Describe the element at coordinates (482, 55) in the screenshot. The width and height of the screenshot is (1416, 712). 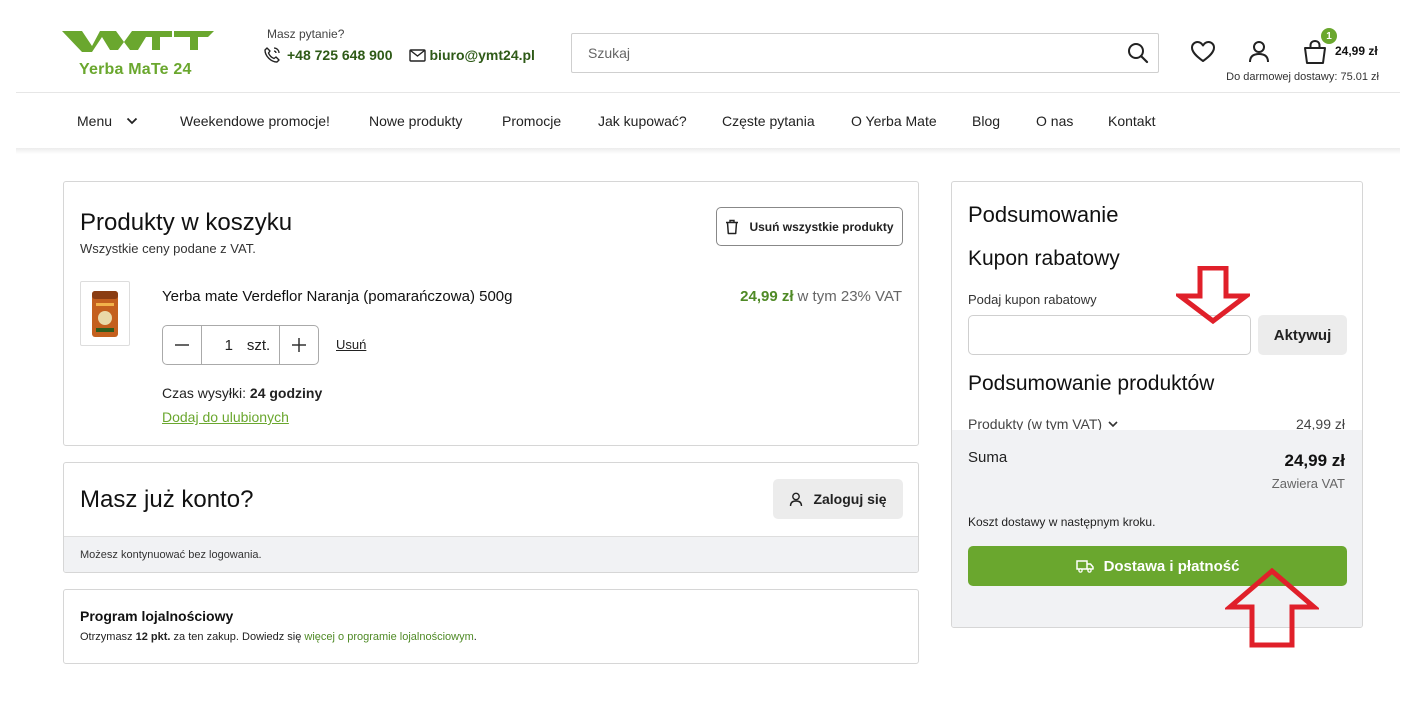
I see `email-link: biuro@ymt24.pl` at that location.